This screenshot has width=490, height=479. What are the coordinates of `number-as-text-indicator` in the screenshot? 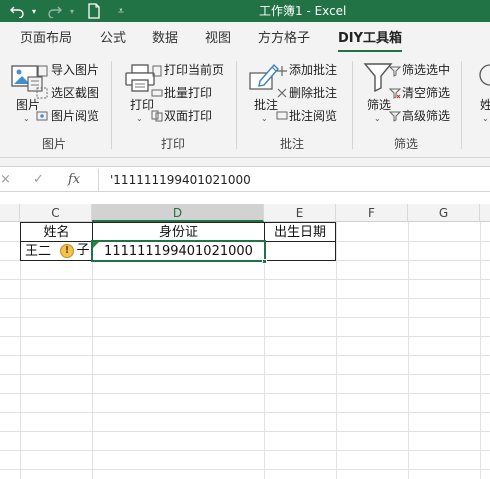 It's located at (96, 245).